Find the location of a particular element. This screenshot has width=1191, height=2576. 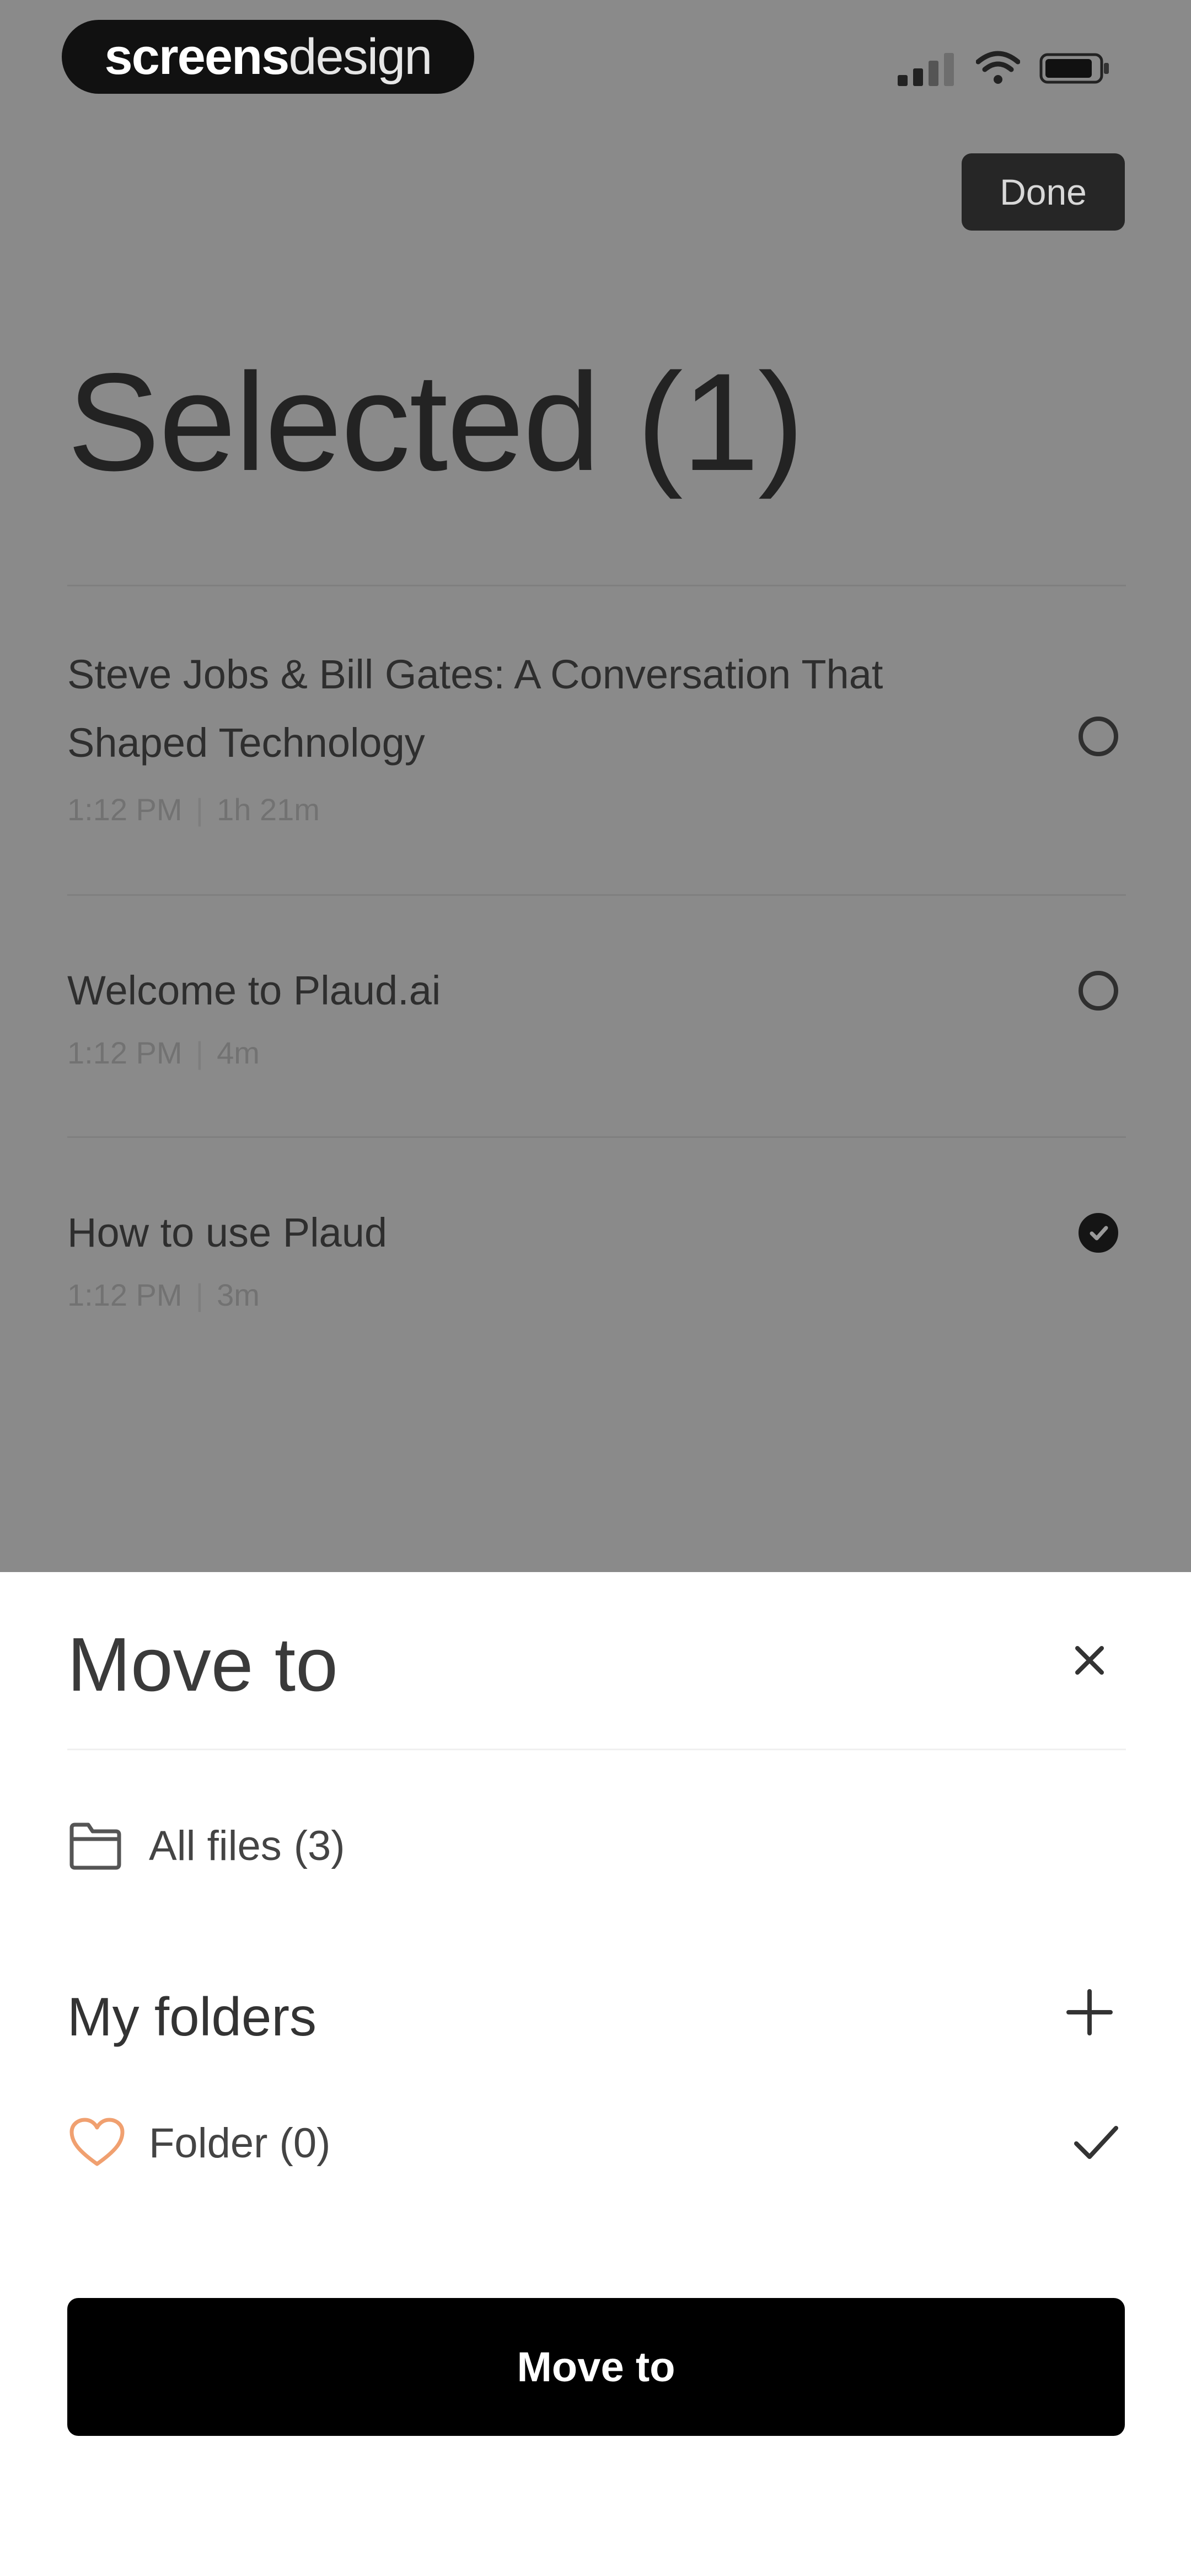

recording-meta: 1:12 PM | 3m is located at coordinates (163, 1295).